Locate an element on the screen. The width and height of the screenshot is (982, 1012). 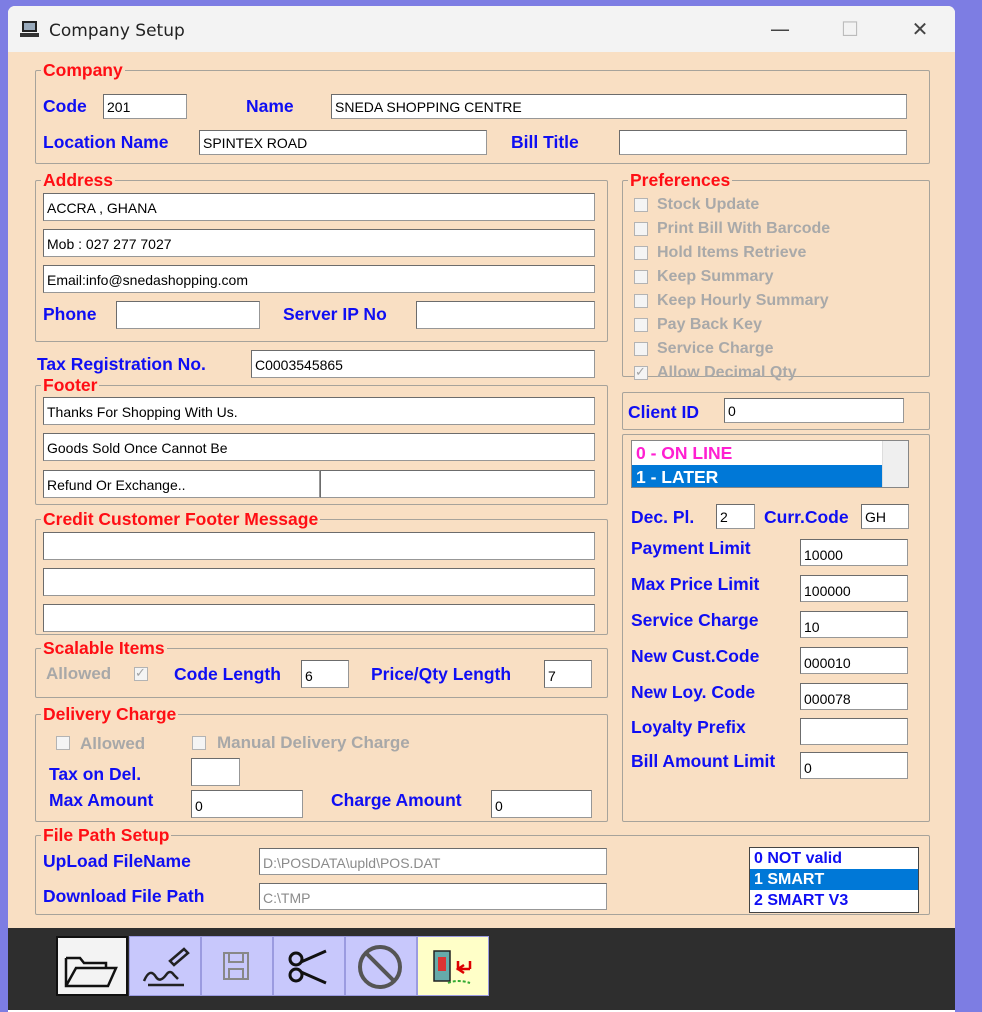
scalable-allowed-label: Allowed is located at coordinates (79, 673).